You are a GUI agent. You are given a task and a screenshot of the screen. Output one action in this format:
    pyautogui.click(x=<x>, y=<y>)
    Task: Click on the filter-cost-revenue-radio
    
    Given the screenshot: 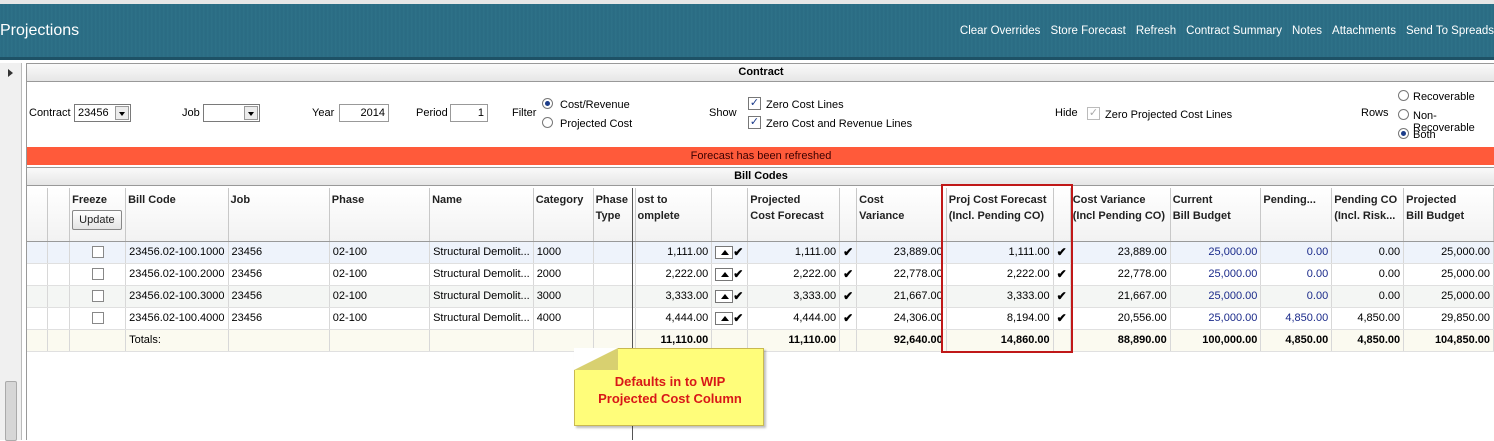 What is the action you would take?
    pyautogui.click(x=547, y=103)
    